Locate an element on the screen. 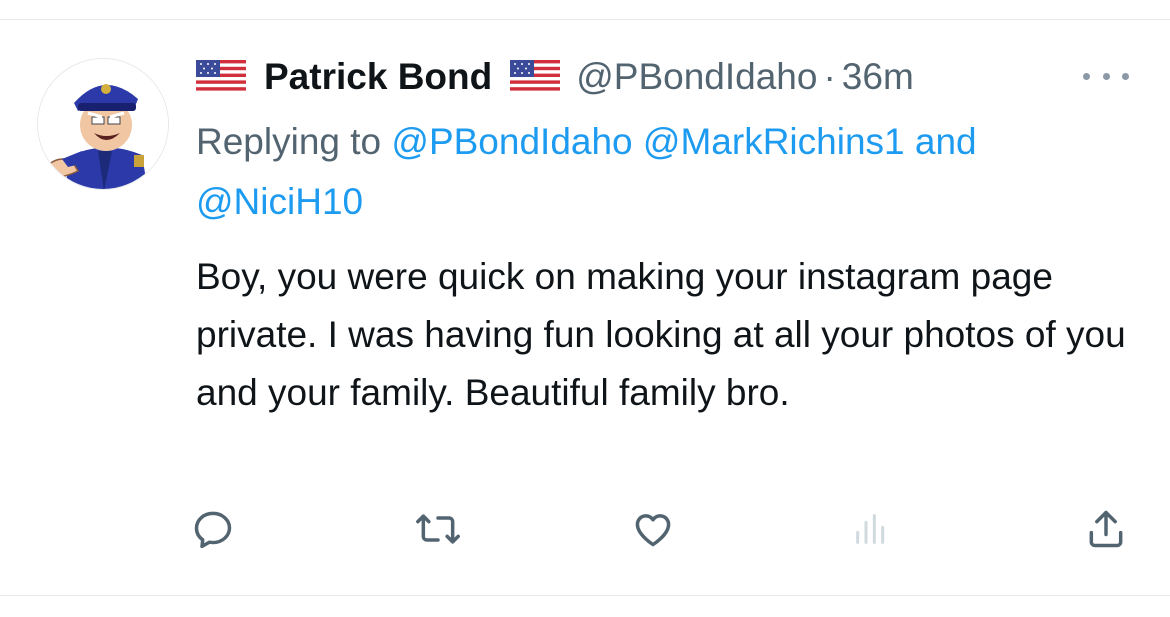 The width and height of the screenshot is (1170, 617). like-icon is located at coordinates (653, 530).